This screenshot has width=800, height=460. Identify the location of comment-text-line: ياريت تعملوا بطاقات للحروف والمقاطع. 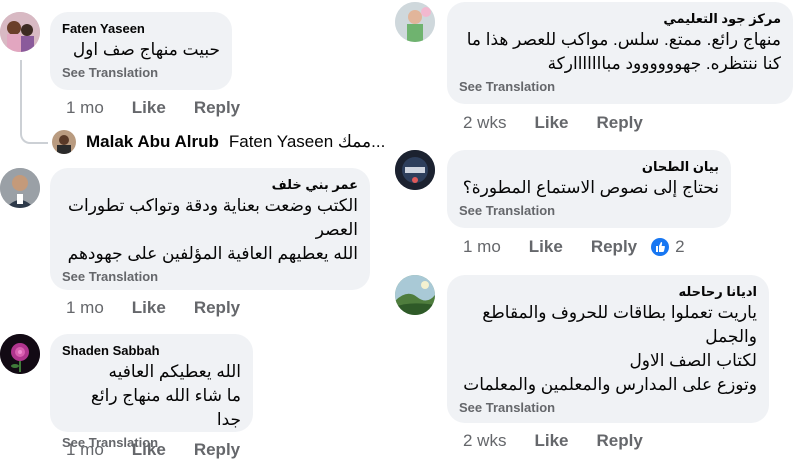
(619, 312).